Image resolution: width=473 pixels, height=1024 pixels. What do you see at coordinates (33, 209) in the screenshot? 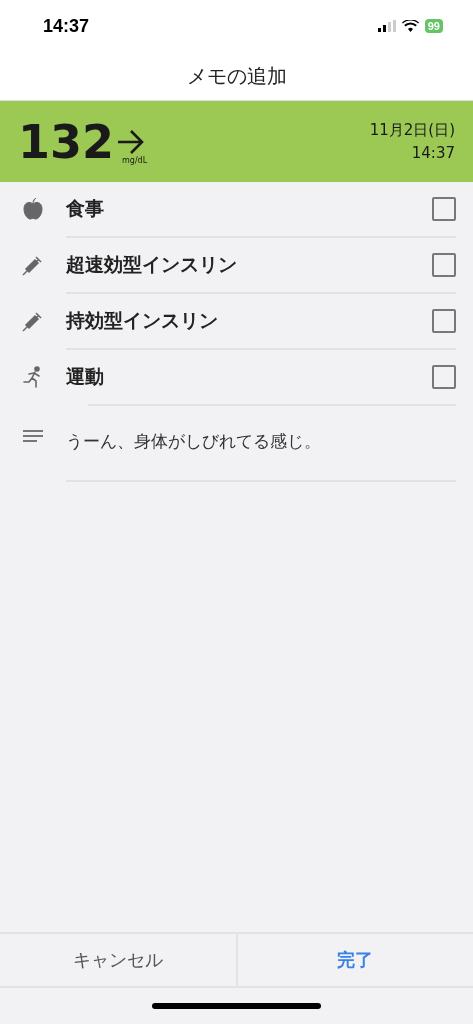
I see `apple-icon` at bounding box center [33, 209].